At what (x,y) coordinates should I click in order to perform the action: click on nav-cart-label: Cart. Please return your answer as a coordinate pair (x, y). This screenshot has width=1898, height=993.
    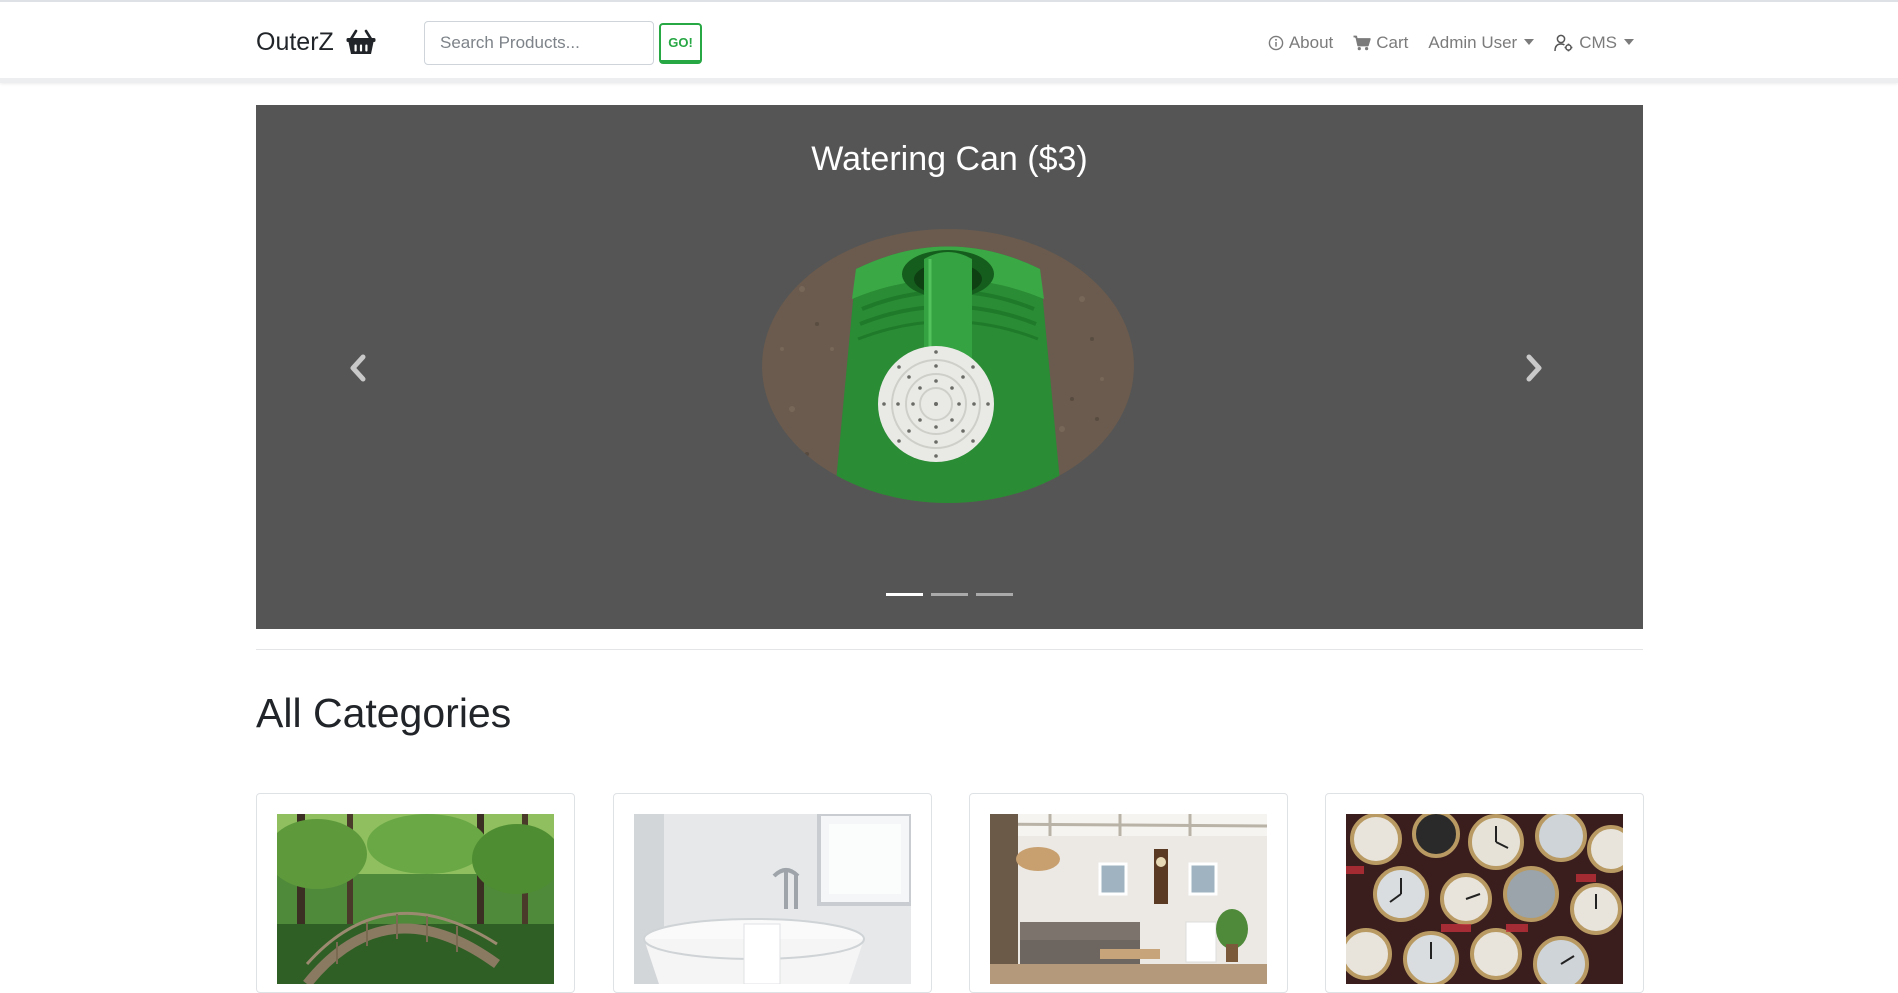
    Looking at the image, I should click on (1392, 42).